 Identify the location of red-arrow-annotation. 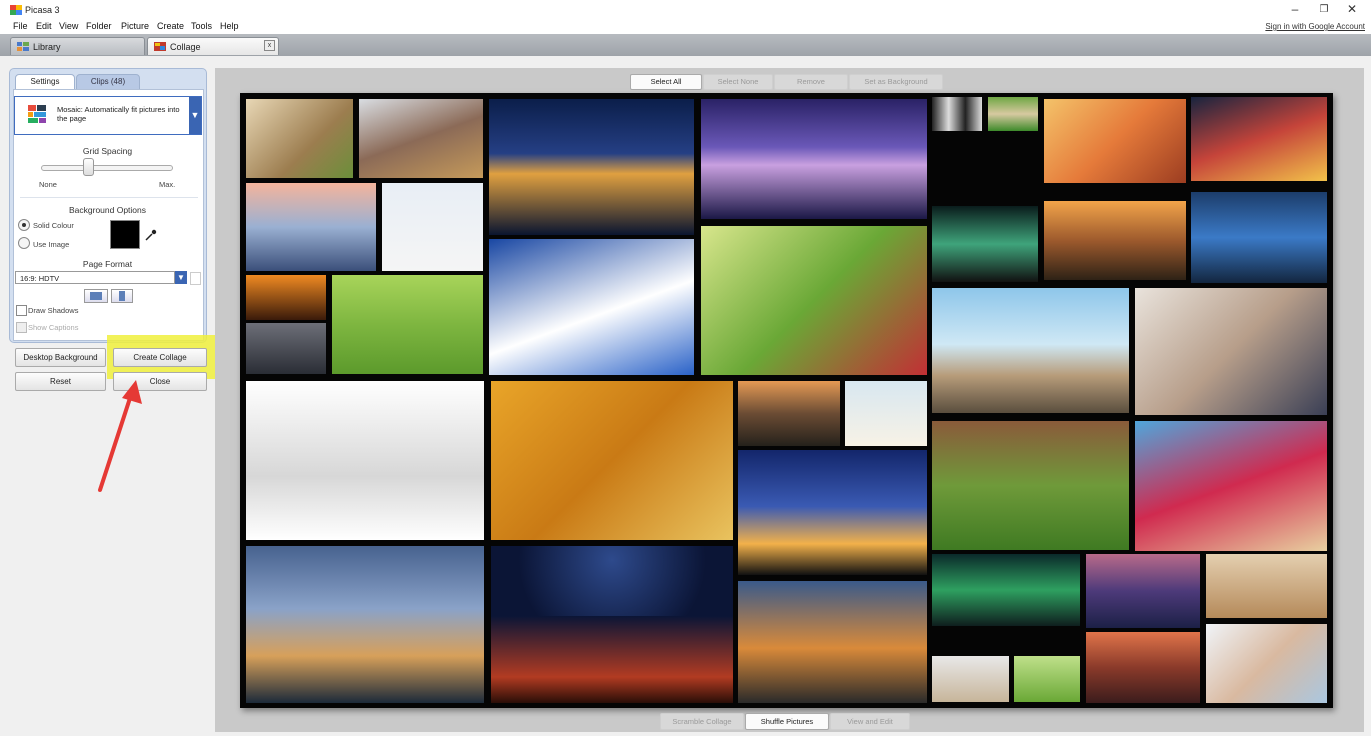
(121, 436).